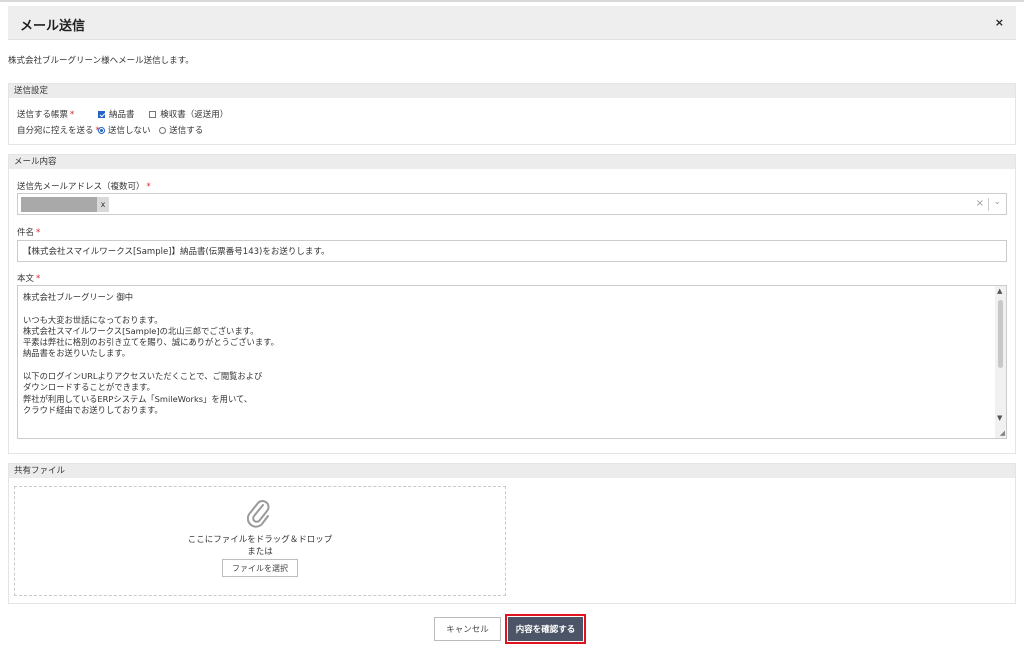 The width and height of the screenshot is (1024, 660). I want to click on to-label-row: 送信先メールアドレス（複数可） *, so click(84, 186).